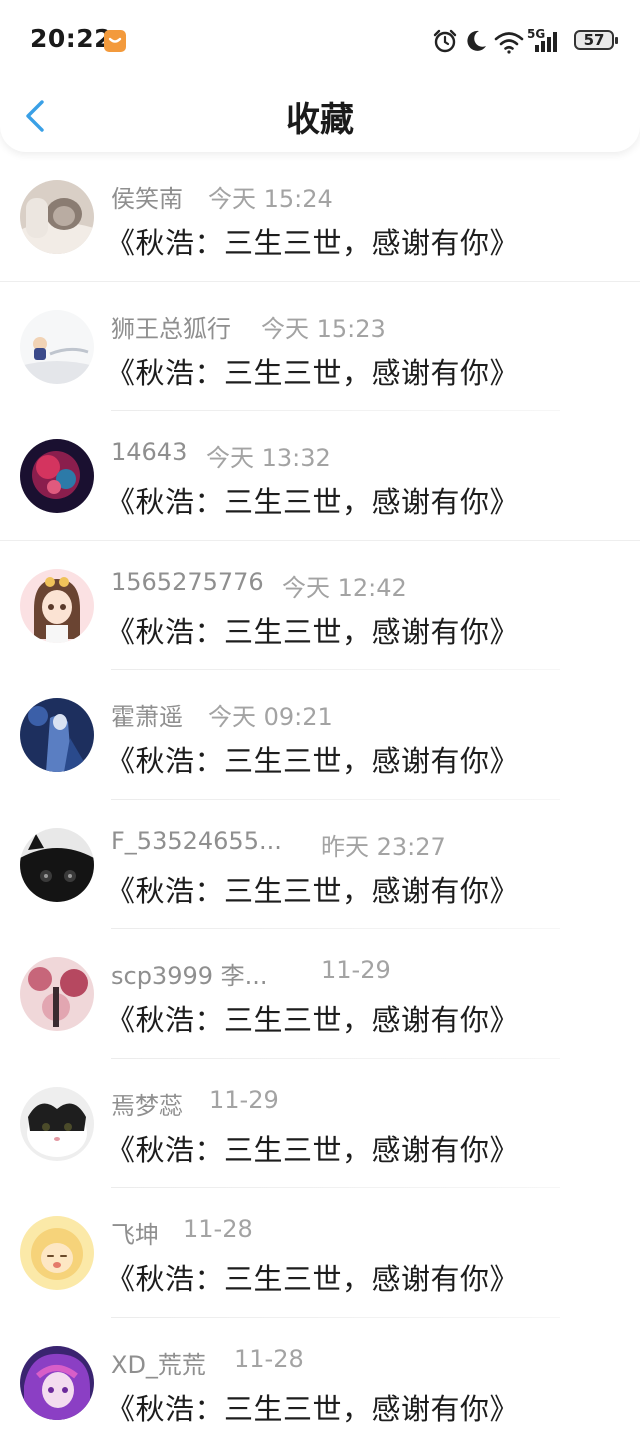  I want to click on user-name: 侯笑南, so click(147, 196).